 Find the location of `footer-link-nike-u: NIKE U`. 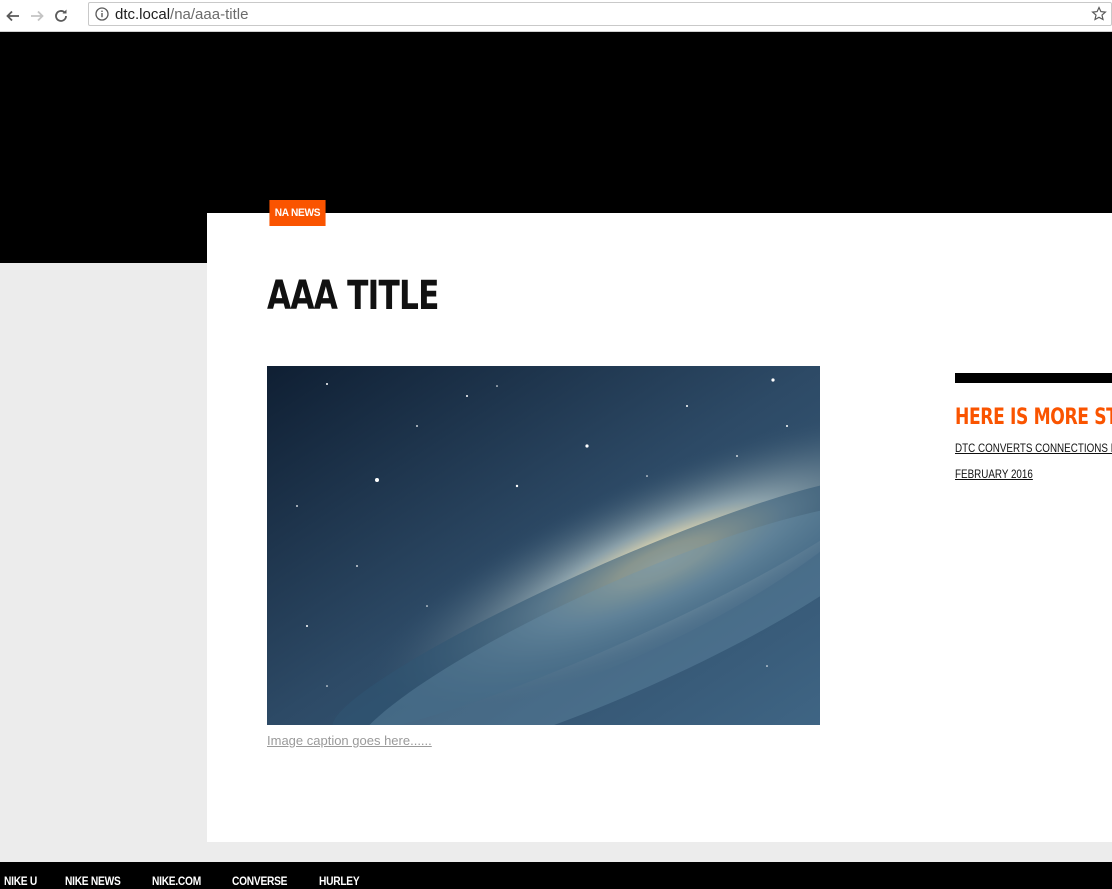

footer-link-nike-u: NIKE U is located at coordinates (20, 881).